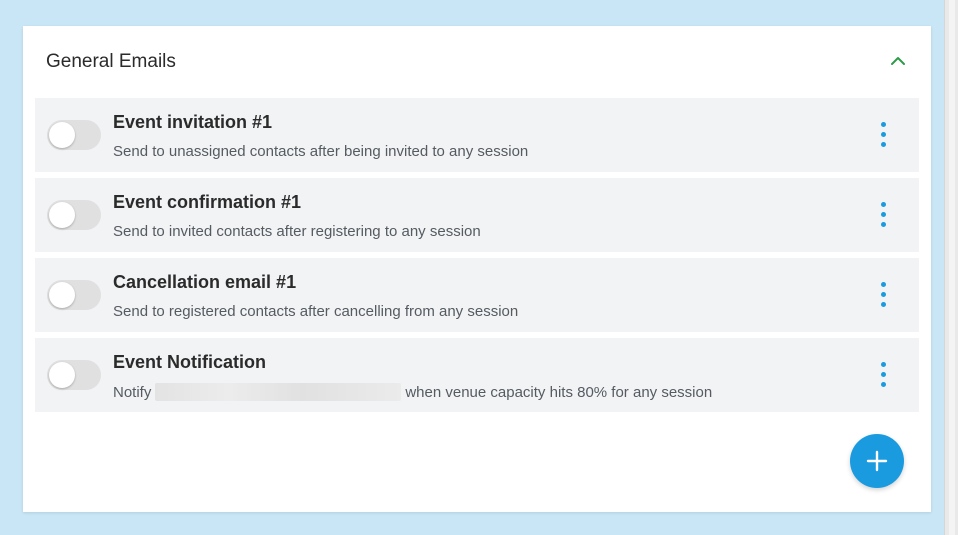 This screenshot has width=958, height=535. I want to click on top-strip, so click(477, 3).